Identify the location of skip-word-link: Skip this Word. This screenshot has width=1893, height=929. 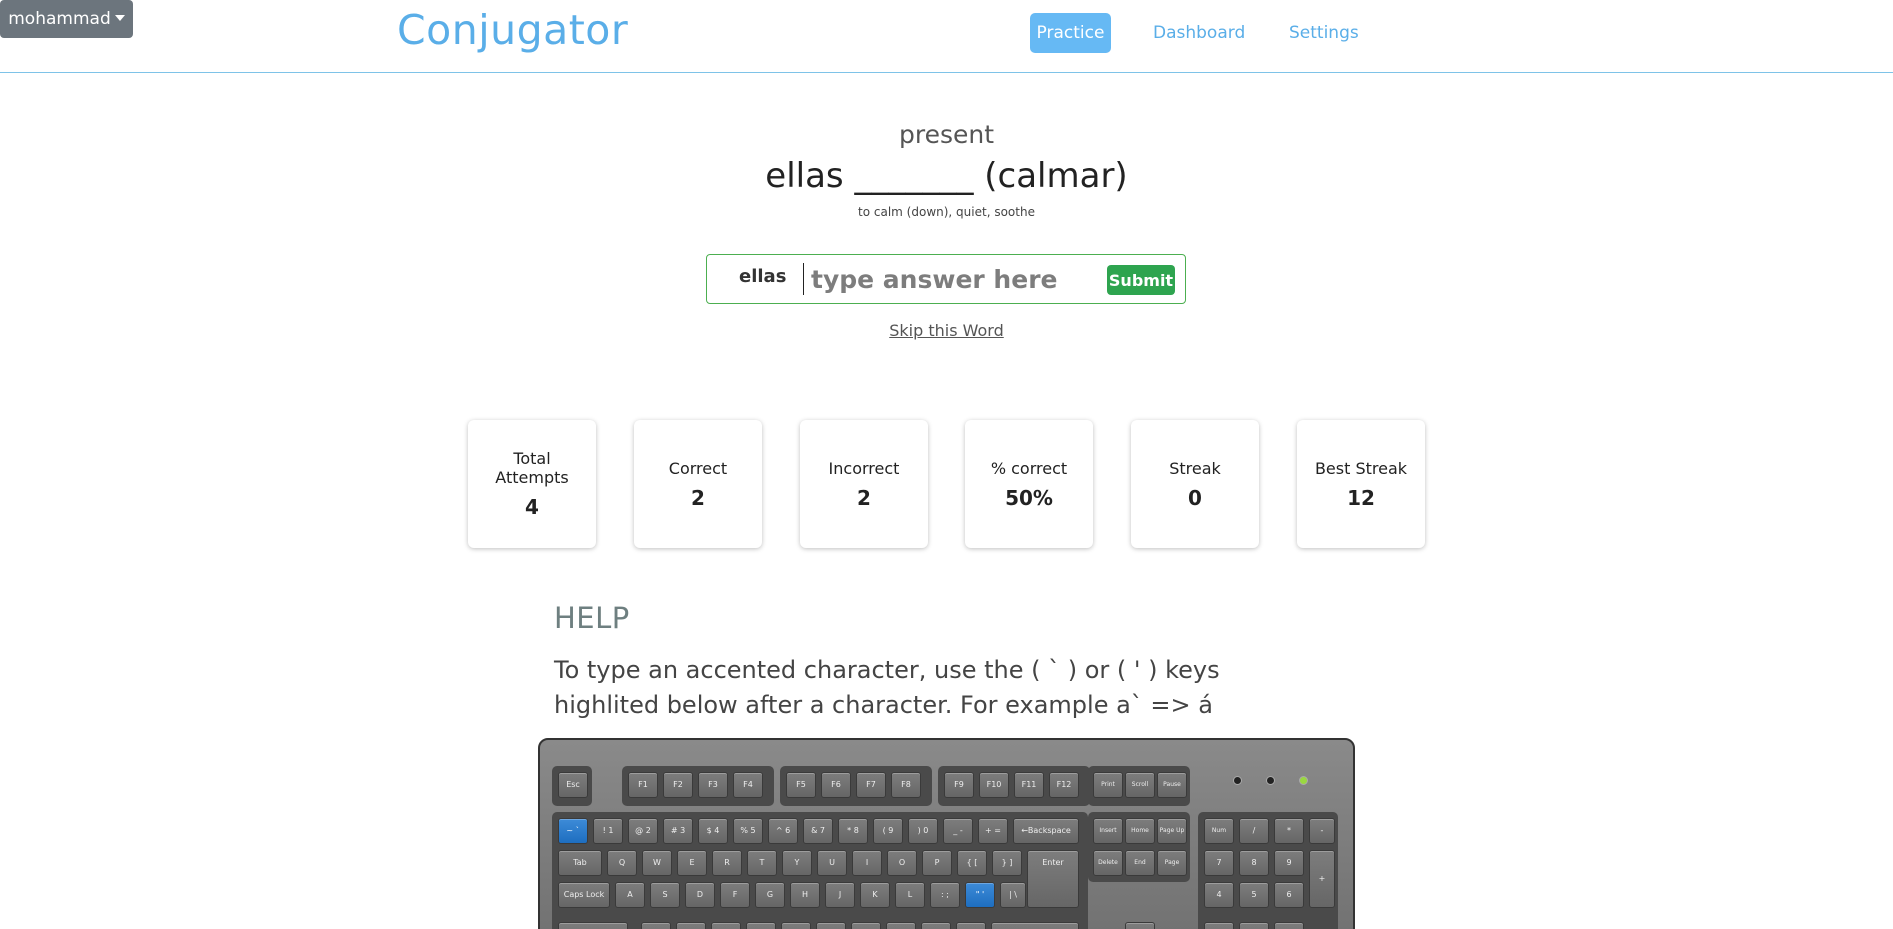
(946, 330).